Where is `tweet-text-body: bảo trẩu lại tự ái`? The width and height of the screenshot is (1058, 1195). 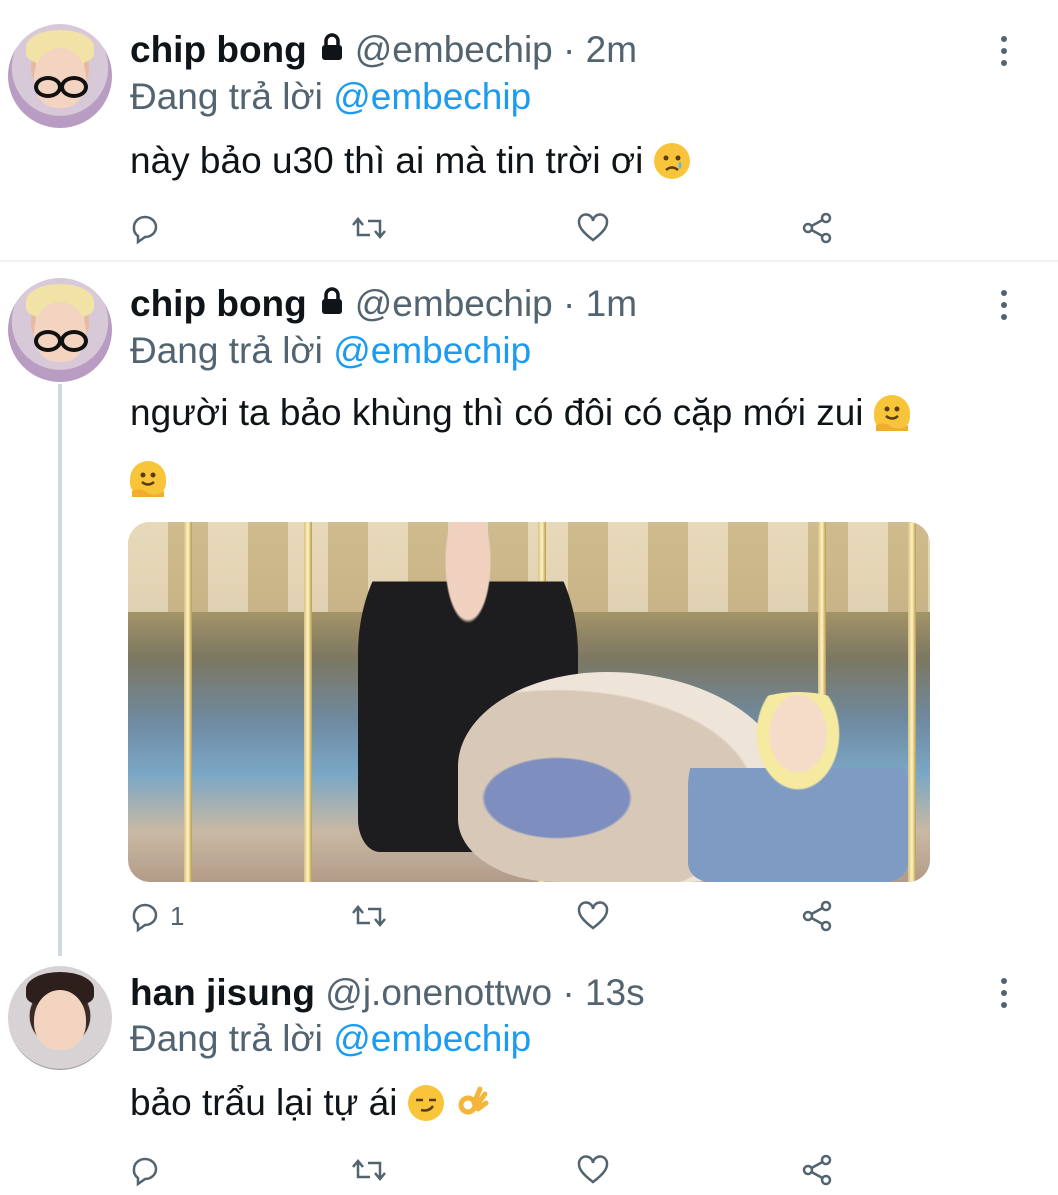 tweet-text-body: bảo trẩu lại tự ái is located at coordinates (264, 1102).